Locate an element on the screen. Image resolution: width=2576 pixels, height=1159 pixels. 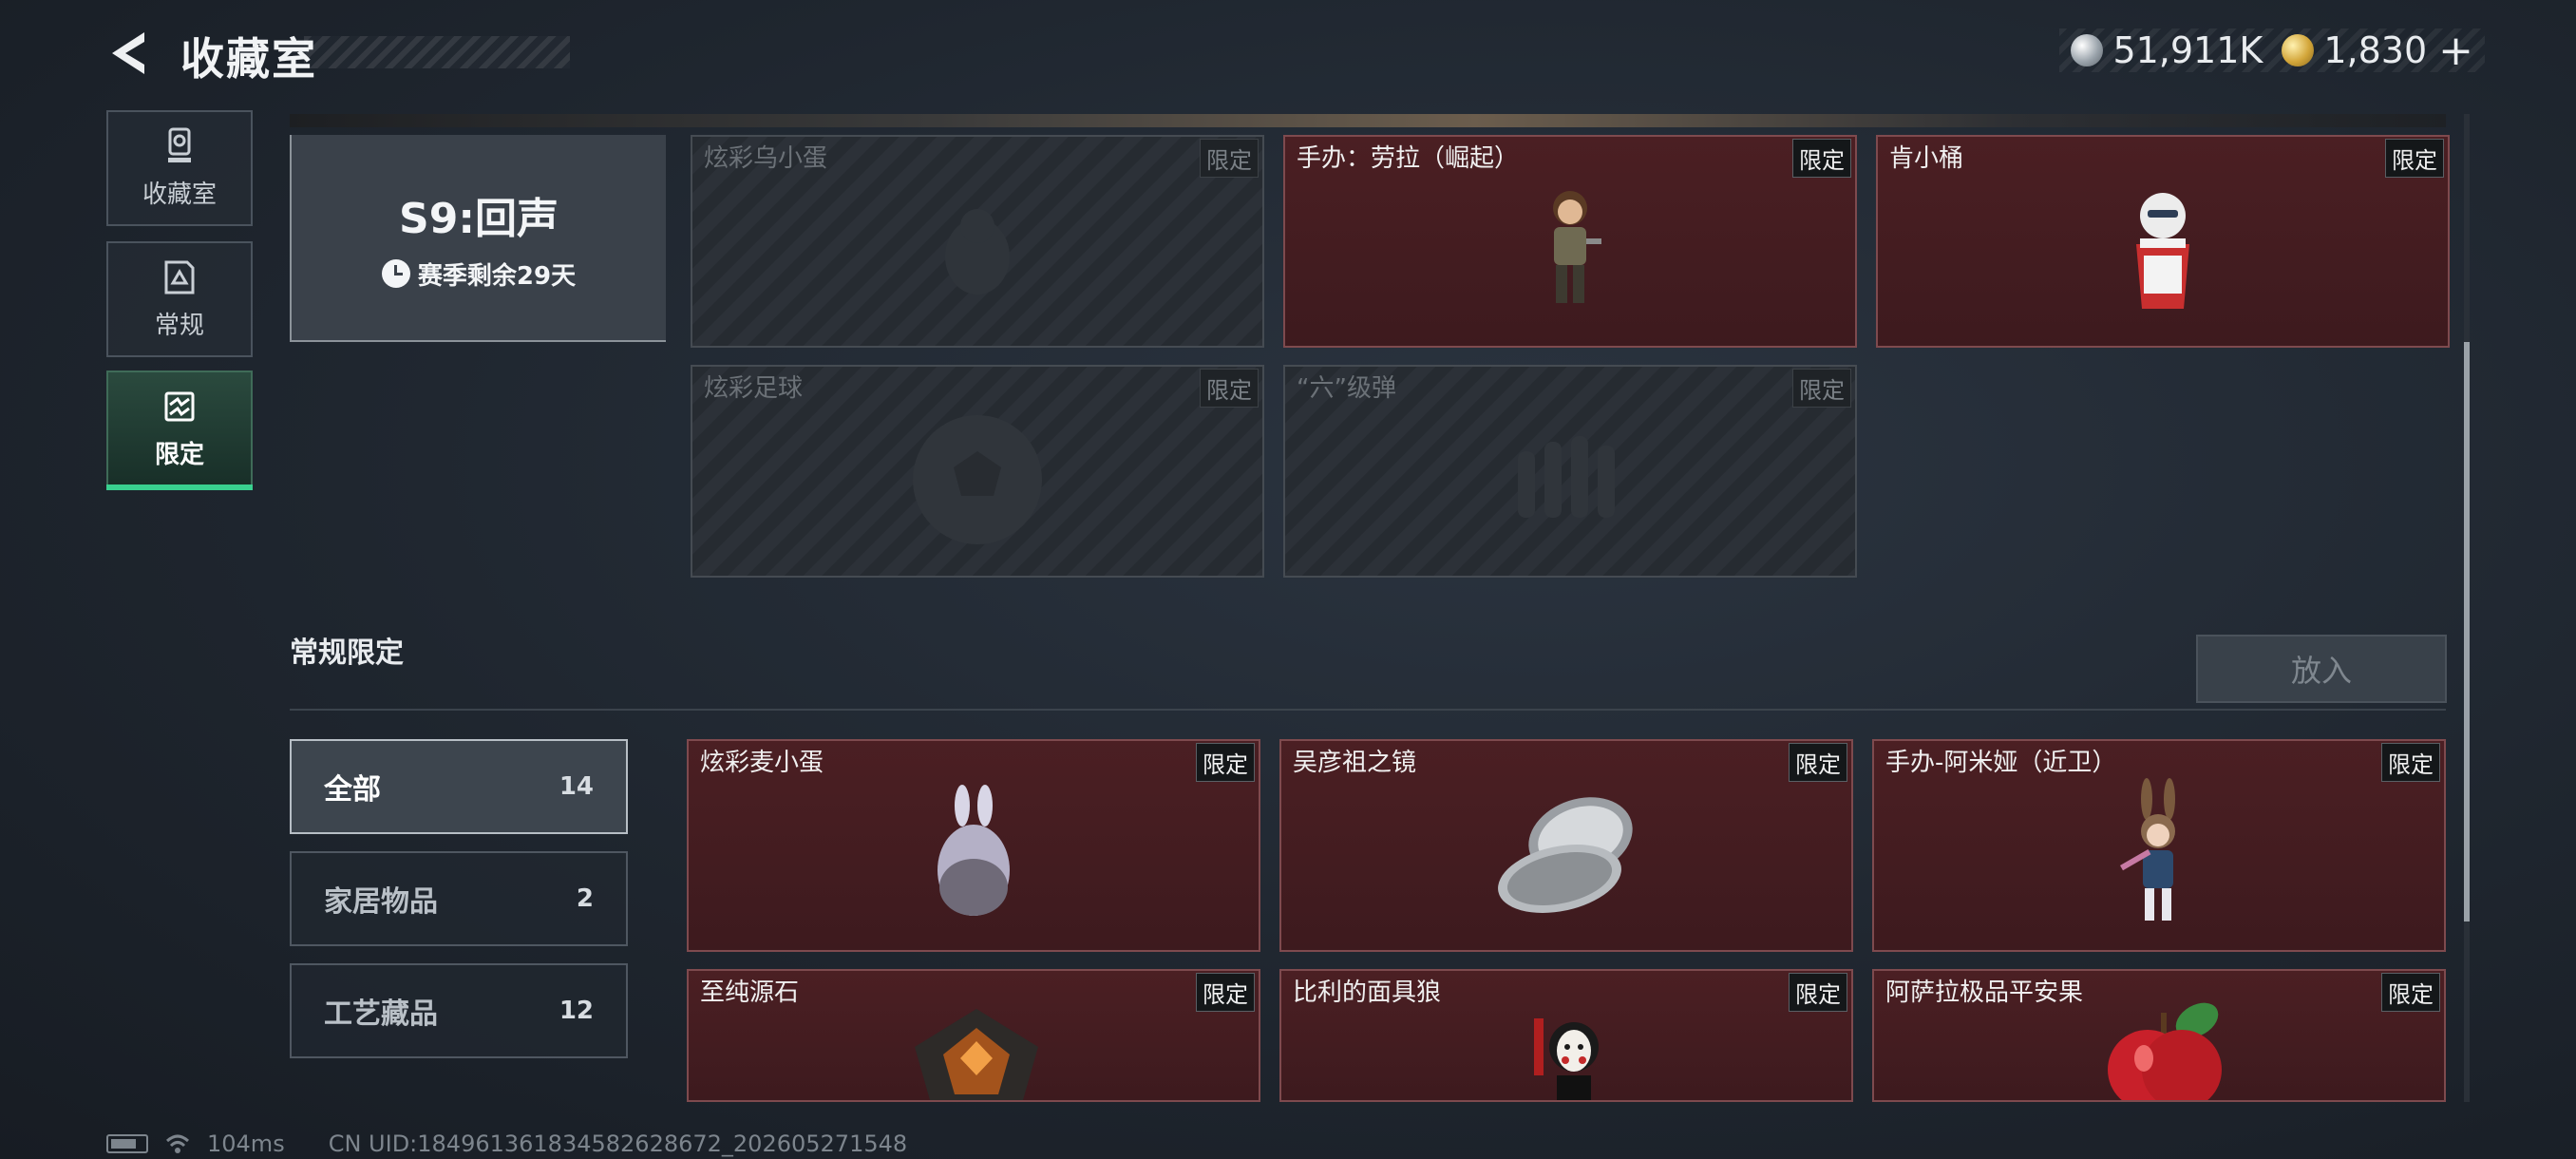
filter-label: 工艺藏品 is located at coordinates (381, 1014).